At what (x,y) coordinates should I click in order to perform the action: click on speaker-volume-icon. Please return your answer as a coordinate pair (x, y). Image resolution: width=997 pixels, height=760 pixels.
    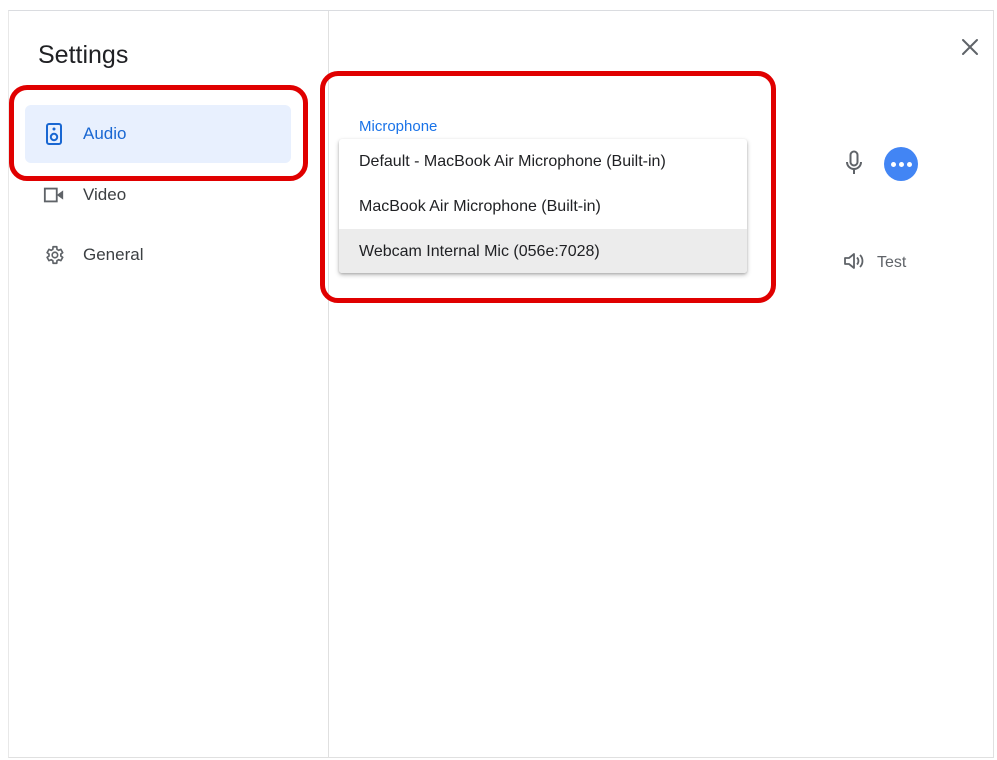
    Looking at the image, I should click on (854, 263).